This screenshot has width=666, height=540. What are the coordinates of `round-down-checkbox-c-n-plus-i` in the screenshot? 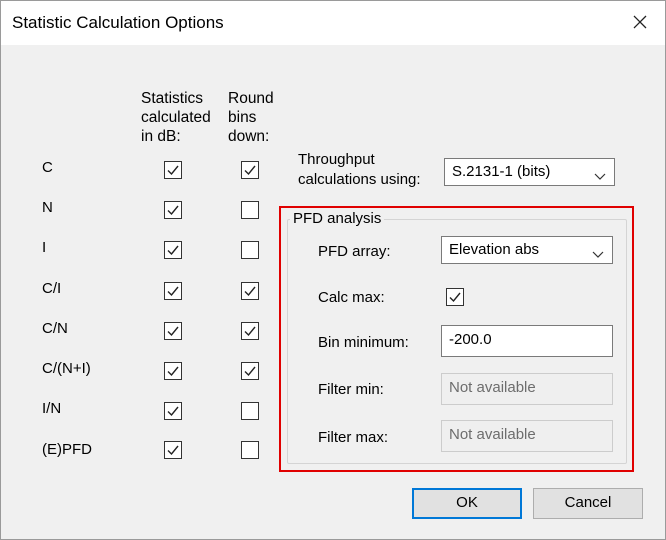 It's located at (250, 371).